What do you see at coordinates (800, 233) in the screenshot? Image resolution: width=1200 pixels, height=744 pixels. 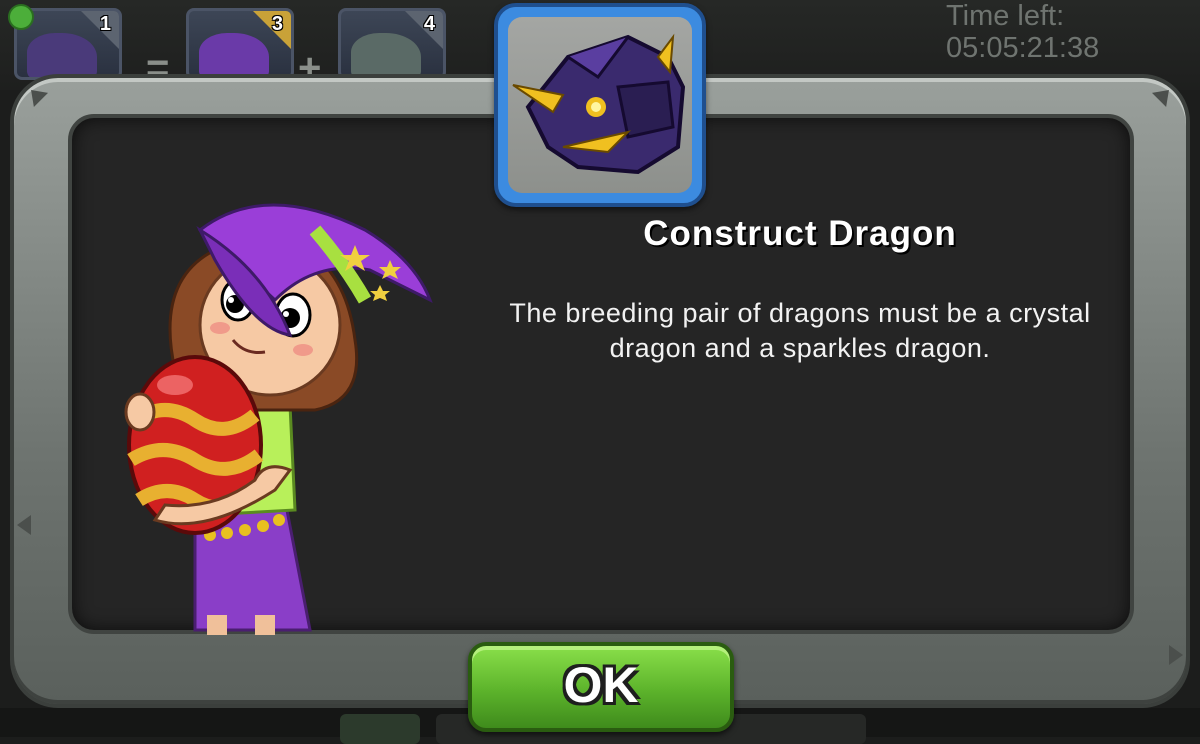 I see `dialog-title: Construct Dragon` at bounding box center [800, 233].